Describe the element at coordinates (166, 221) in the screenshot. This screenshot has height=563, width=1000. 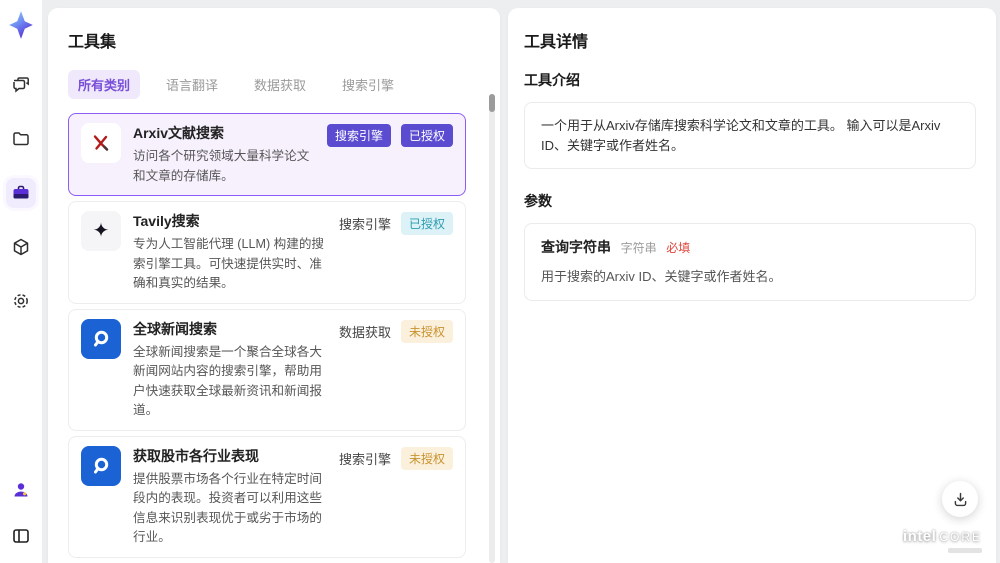
I see `tool-name: Tavily搜索` at that location.